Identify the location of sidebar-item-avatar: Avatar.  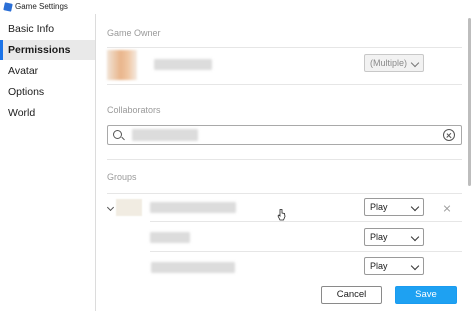
(47, 71).